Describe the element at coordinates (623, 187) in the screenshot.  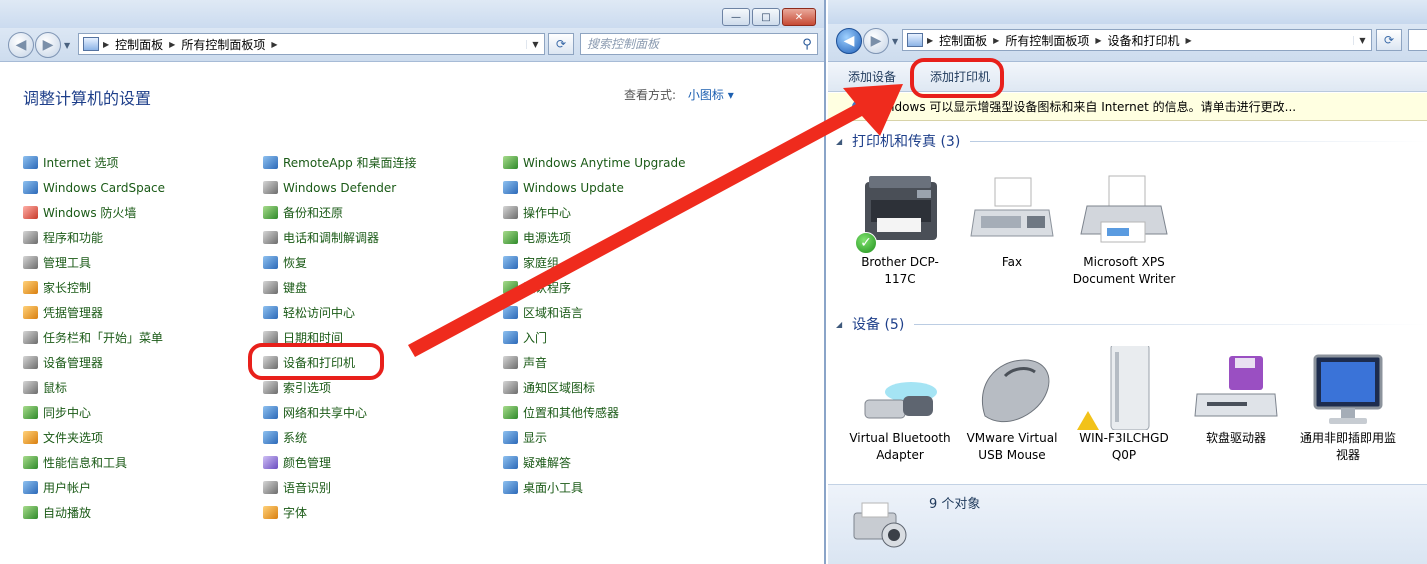
I see `cp-item-windows-update: Windows Update` at that location.